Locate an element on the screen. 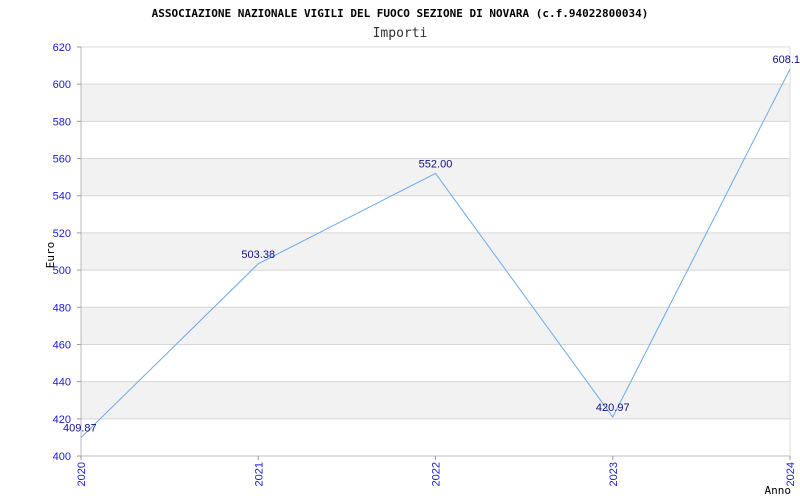 This screenshot has width=800, height=500. y-axis-label: Euro is located at coordinates (50, 255).